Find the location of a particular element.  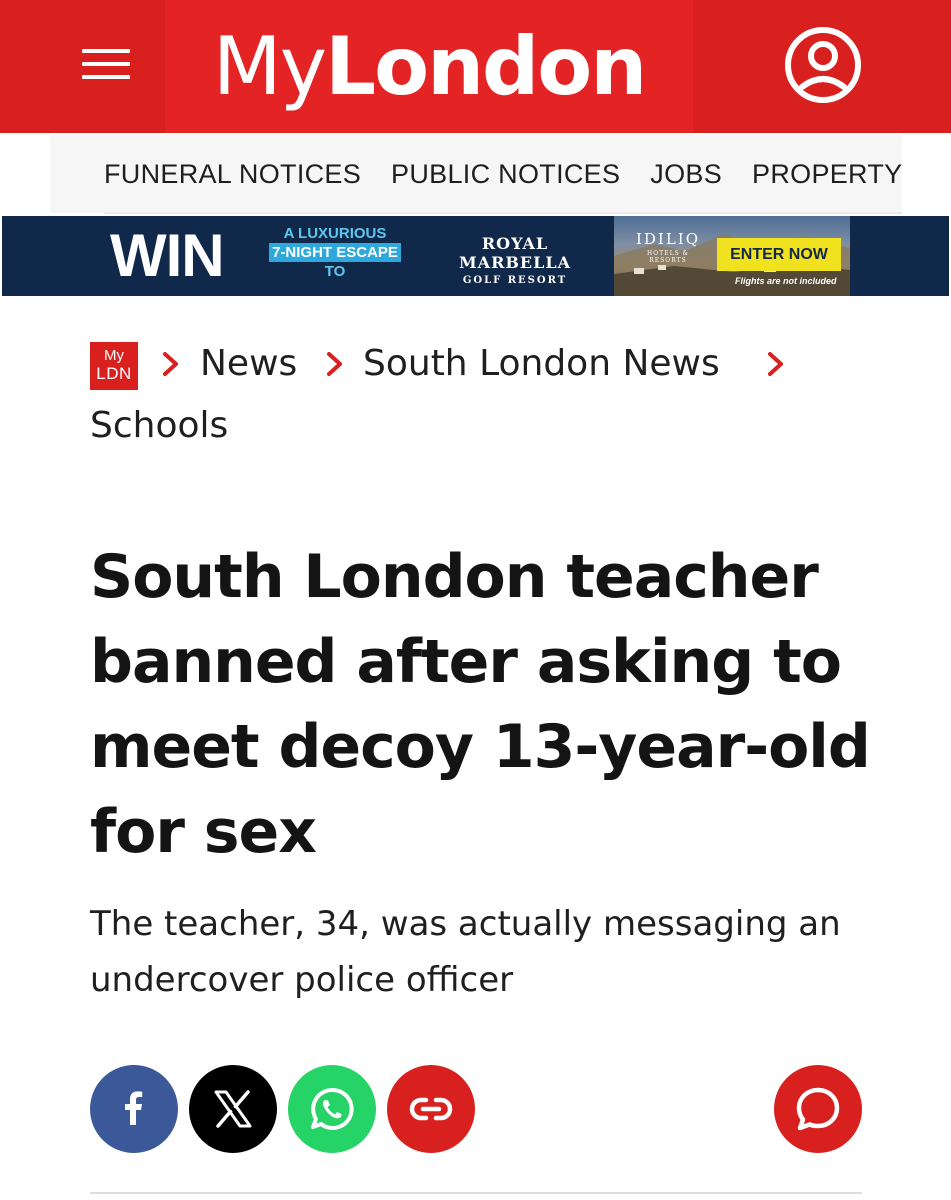

menu-button is located at coordinates (106, 64).